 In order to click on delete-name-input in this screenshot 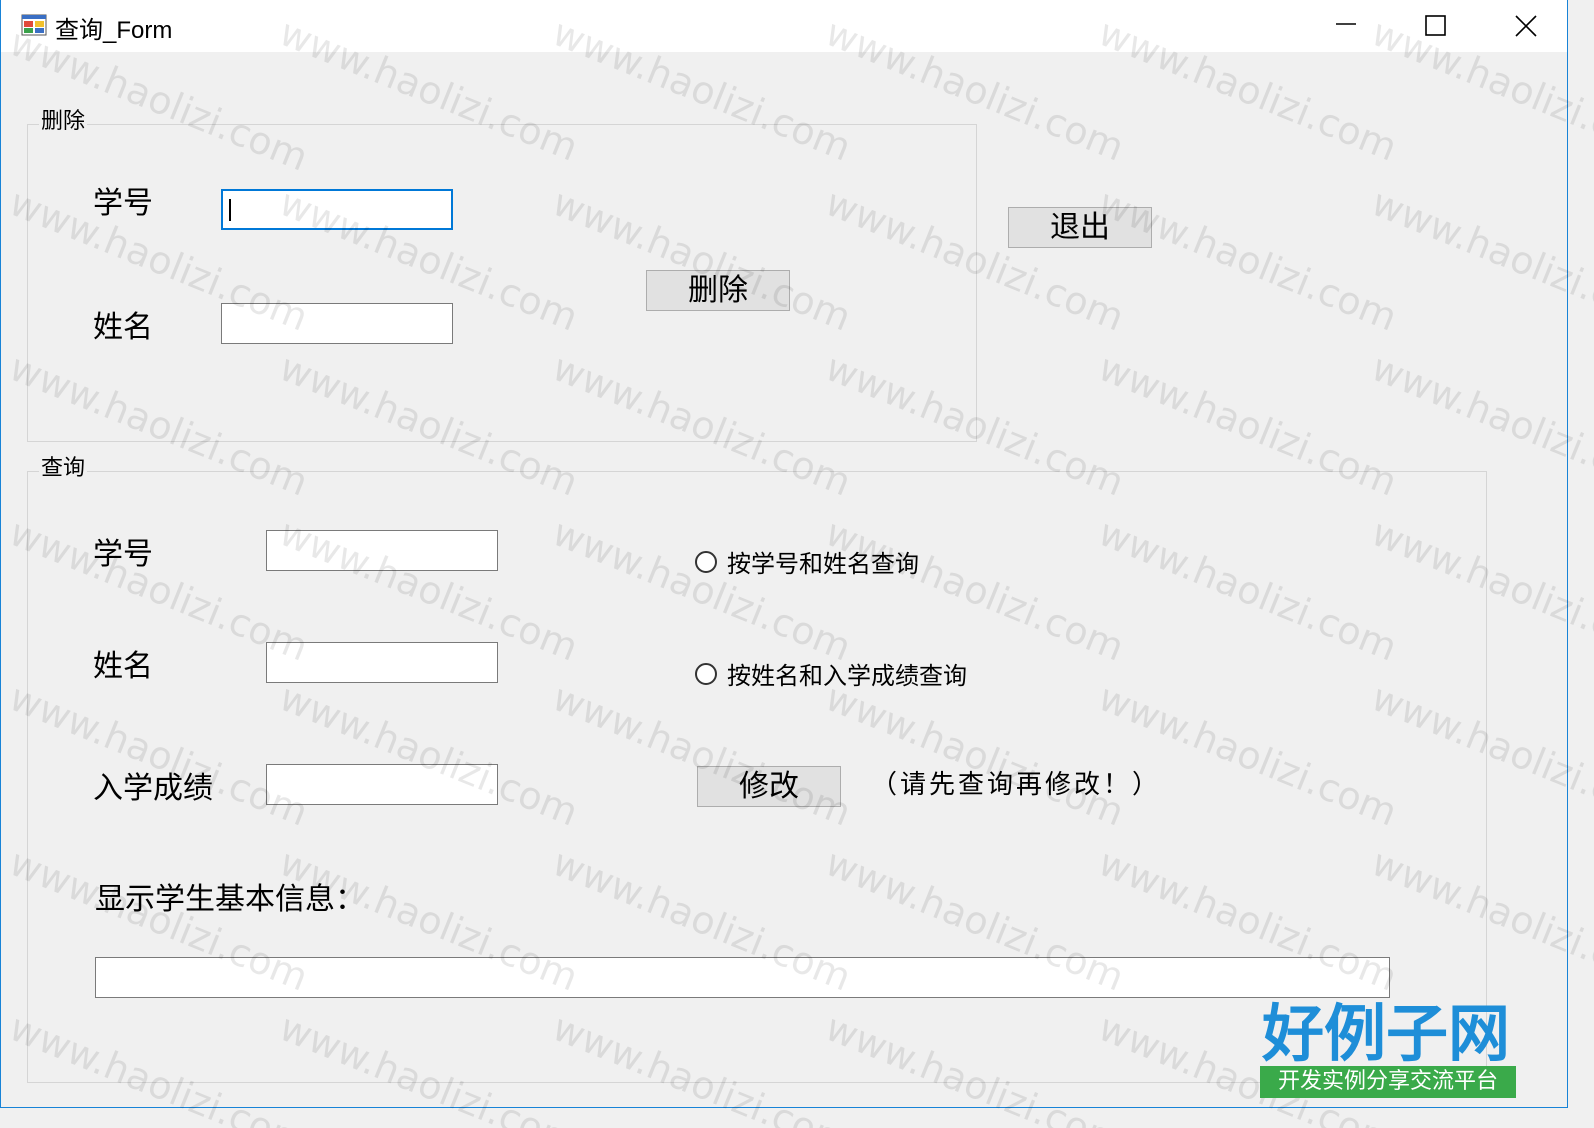, I will do `click(337, 323)`.